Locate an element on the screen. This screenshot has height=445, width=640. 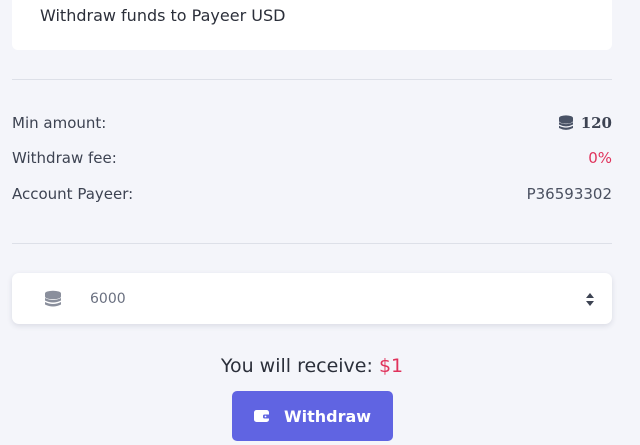
stepper-down-icon is located at coordinates (590, 303).